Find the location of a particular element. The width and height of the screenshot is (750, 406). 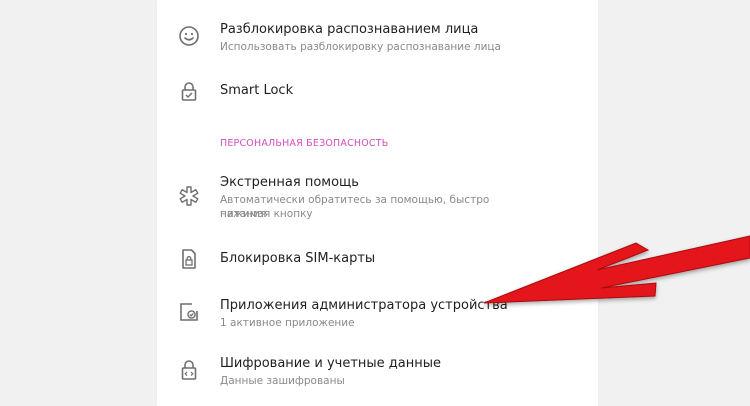

smart-lock-item: Smart Lock is located at coordinates (377, 92).